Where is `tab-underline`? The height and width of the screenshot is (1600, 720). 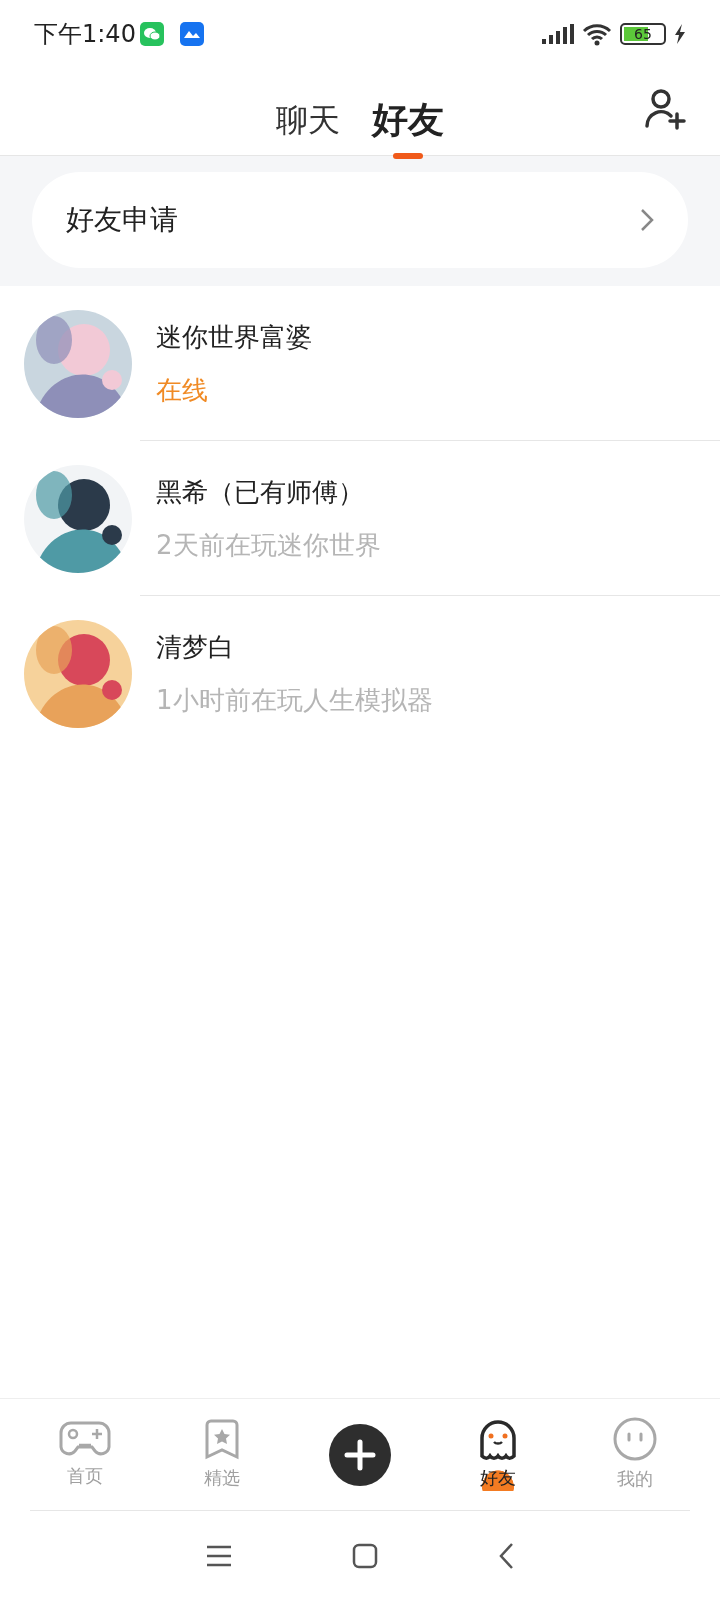 tab-underline is located at coordinates (408, 155).